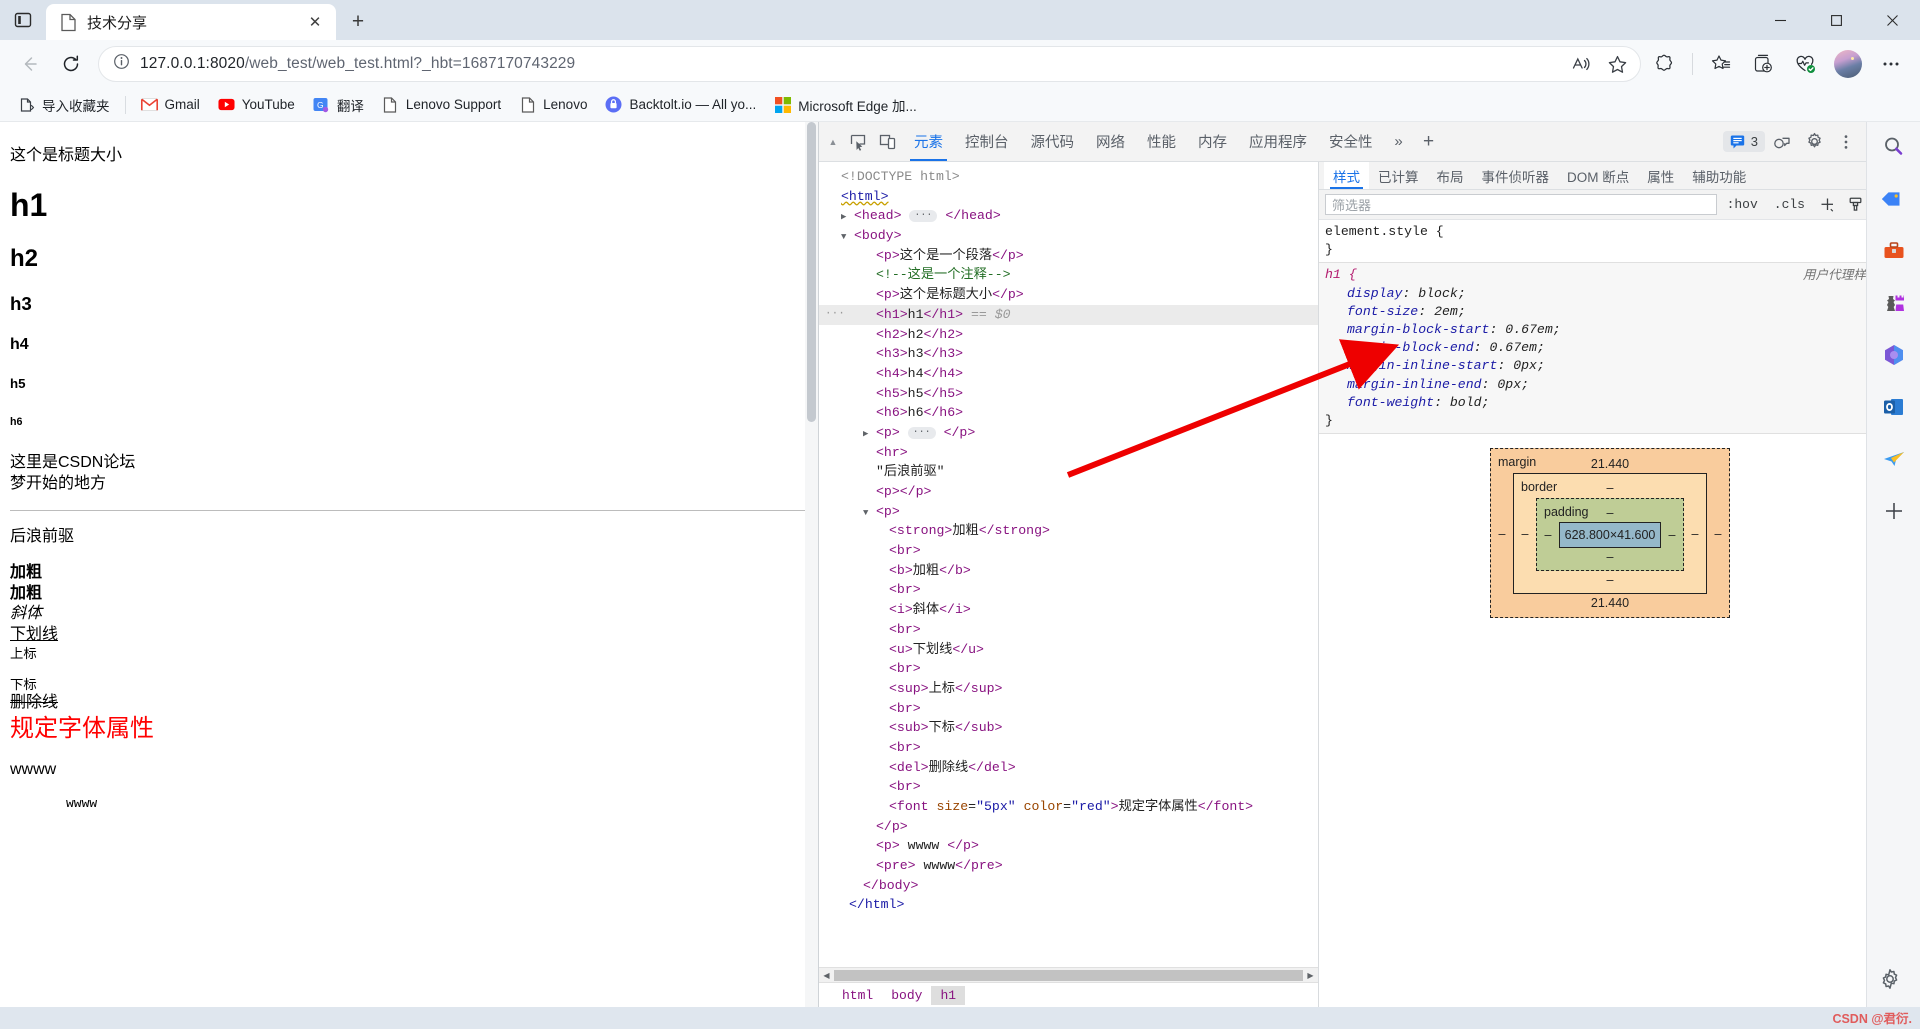 This screenshot has height=1029, width=1920. Describe the element at coordinates (1509, 384) in the screenshot. I see `css-property-value: 0px` at that location.